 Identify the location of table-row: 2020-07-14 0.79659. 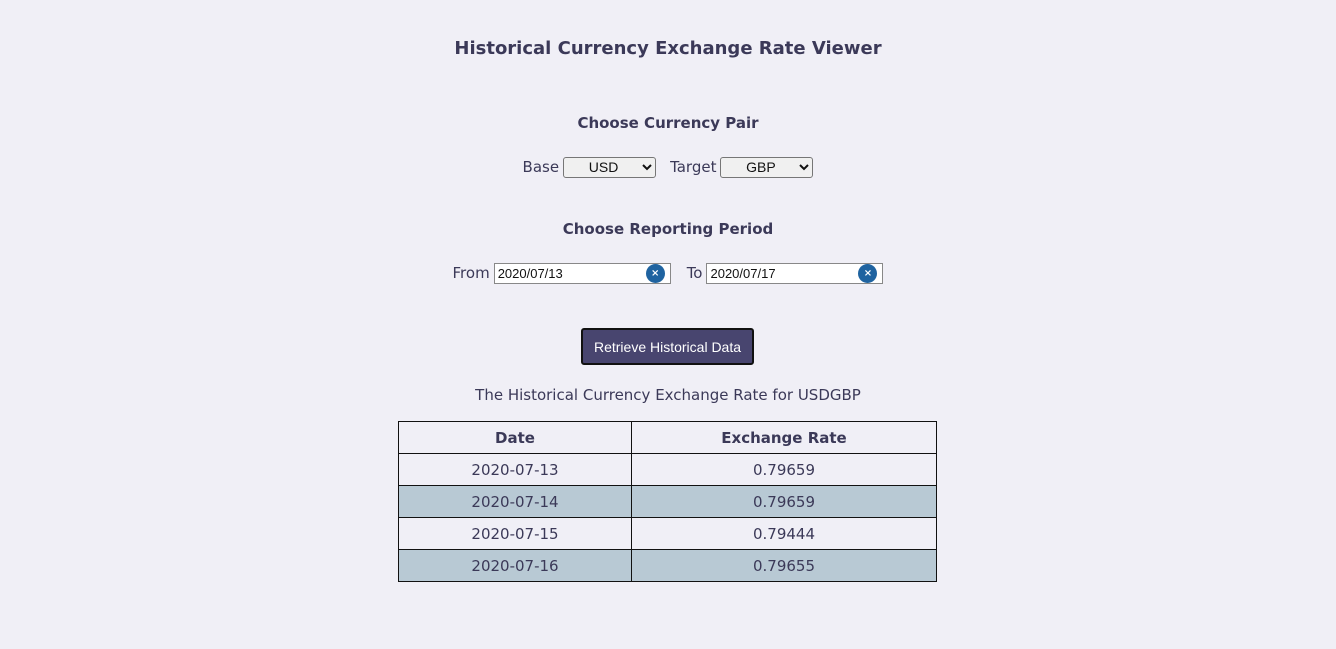
(667, 501).